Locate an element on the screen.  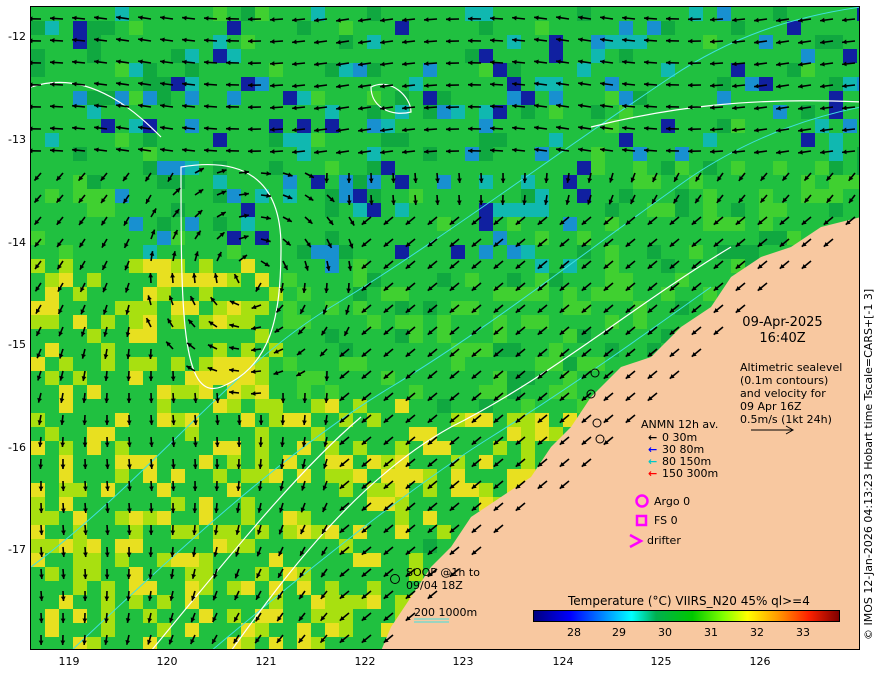
argo-circle-icon is located at coordinates (642, 501).